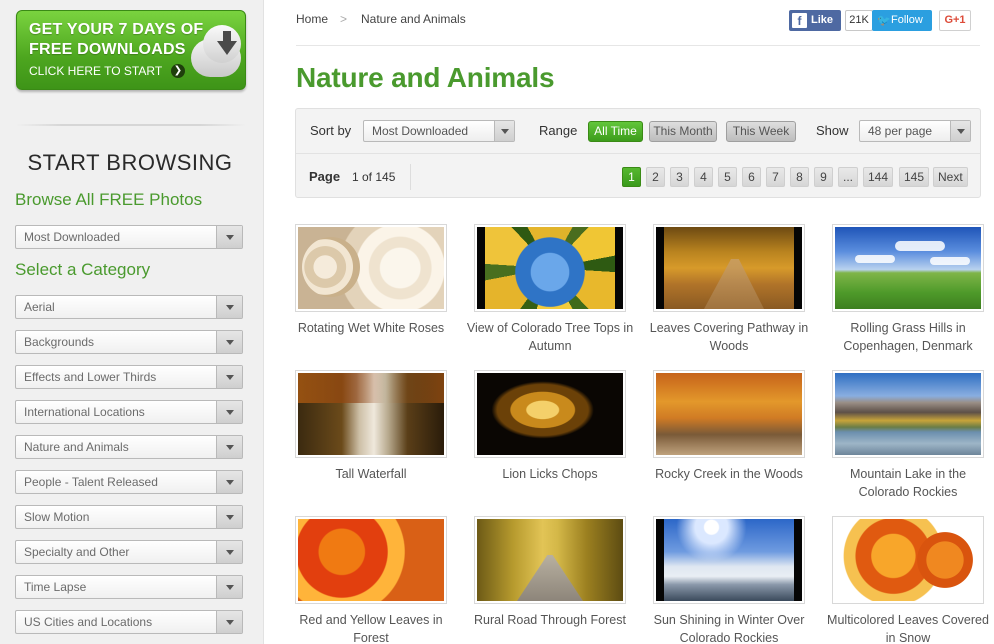  Describe the element at coordinates (550, 337) in the screenshot. I see `media-title: View of Colorado Tree Tops in Autumn` at that location.